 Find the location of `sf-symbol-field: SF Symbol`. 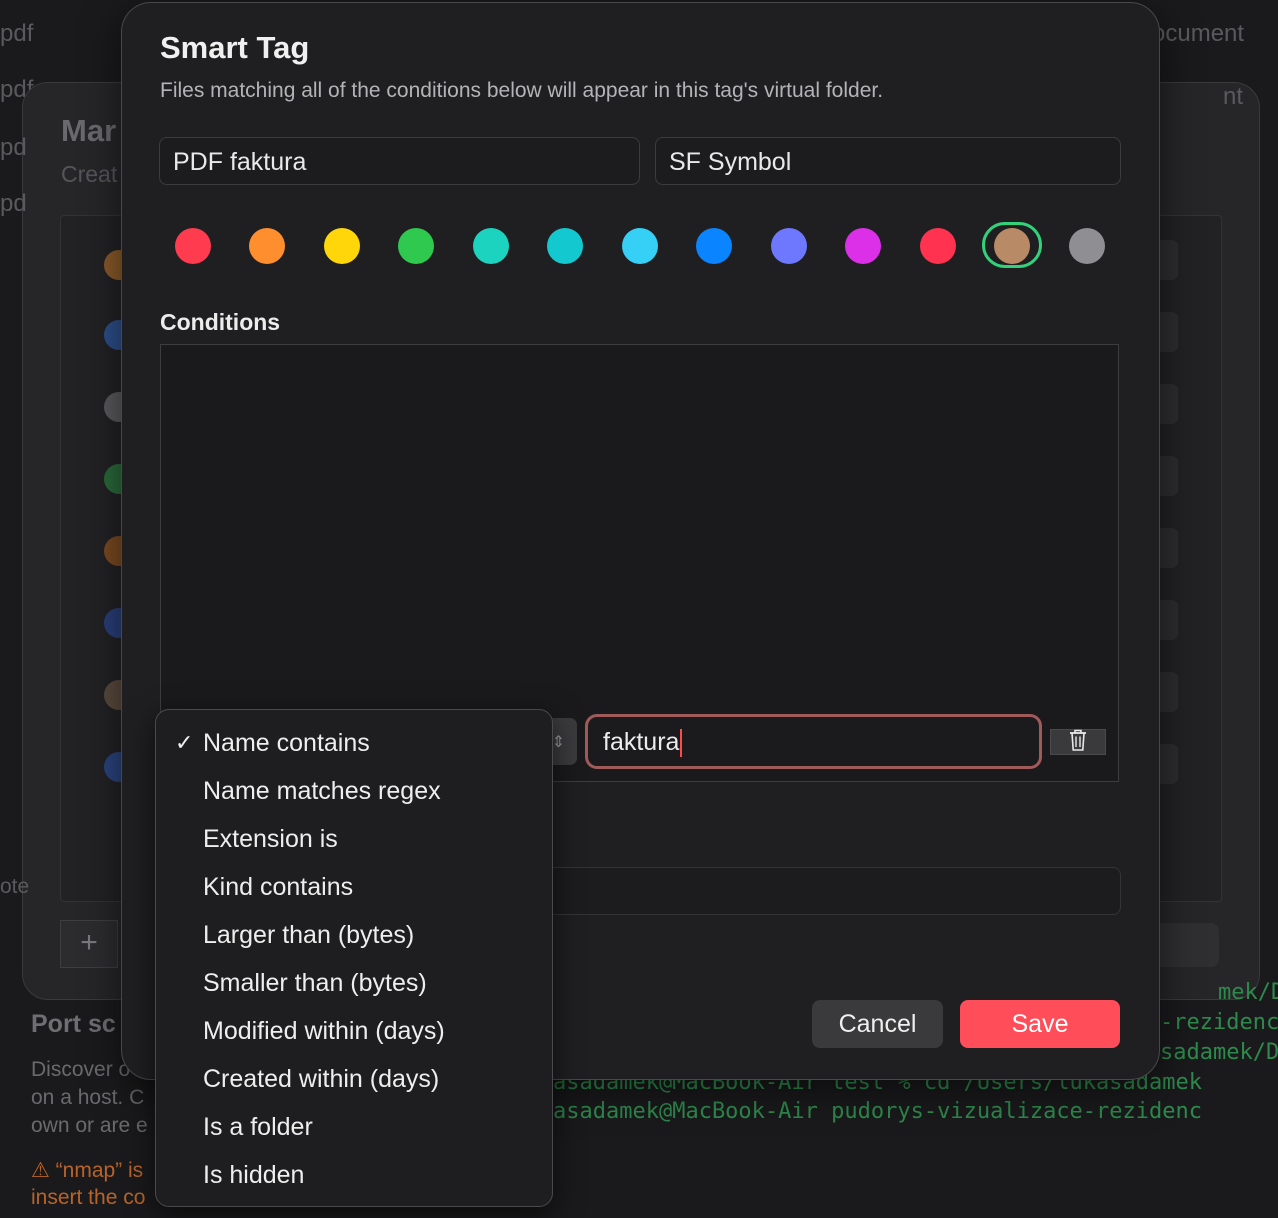

sf-symbol-field: SF Symbol is located at coordinates (888, 161).